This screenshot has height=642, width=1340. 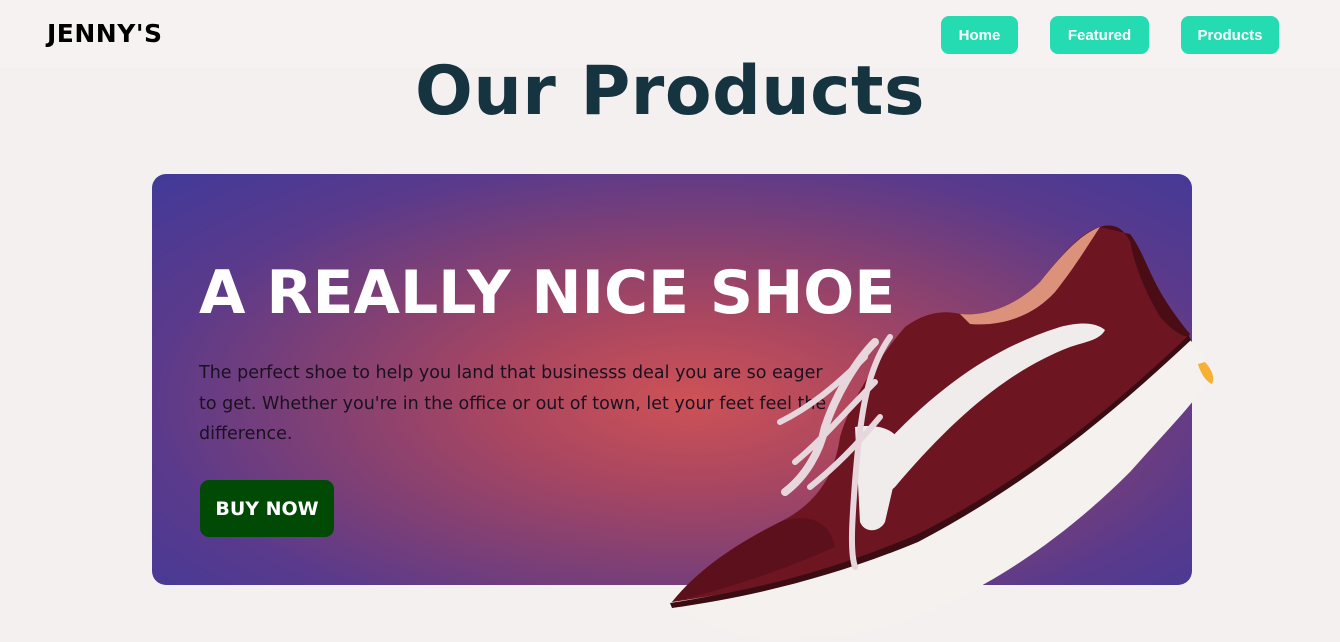 What do you see at coordinates (1099, 35) in the screenshot?
I see `nav-featured-button: Featured` at bounding box center [1099, 35].